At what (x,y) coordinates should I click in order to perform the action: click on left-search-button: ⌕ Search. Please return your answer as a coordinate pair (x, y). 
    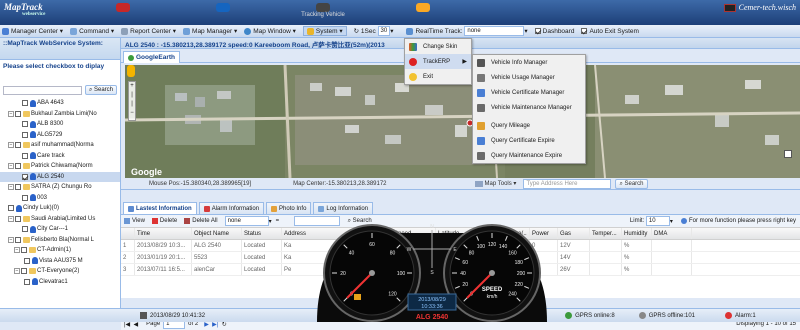
    Looking at the image, I should click on (100, 90).